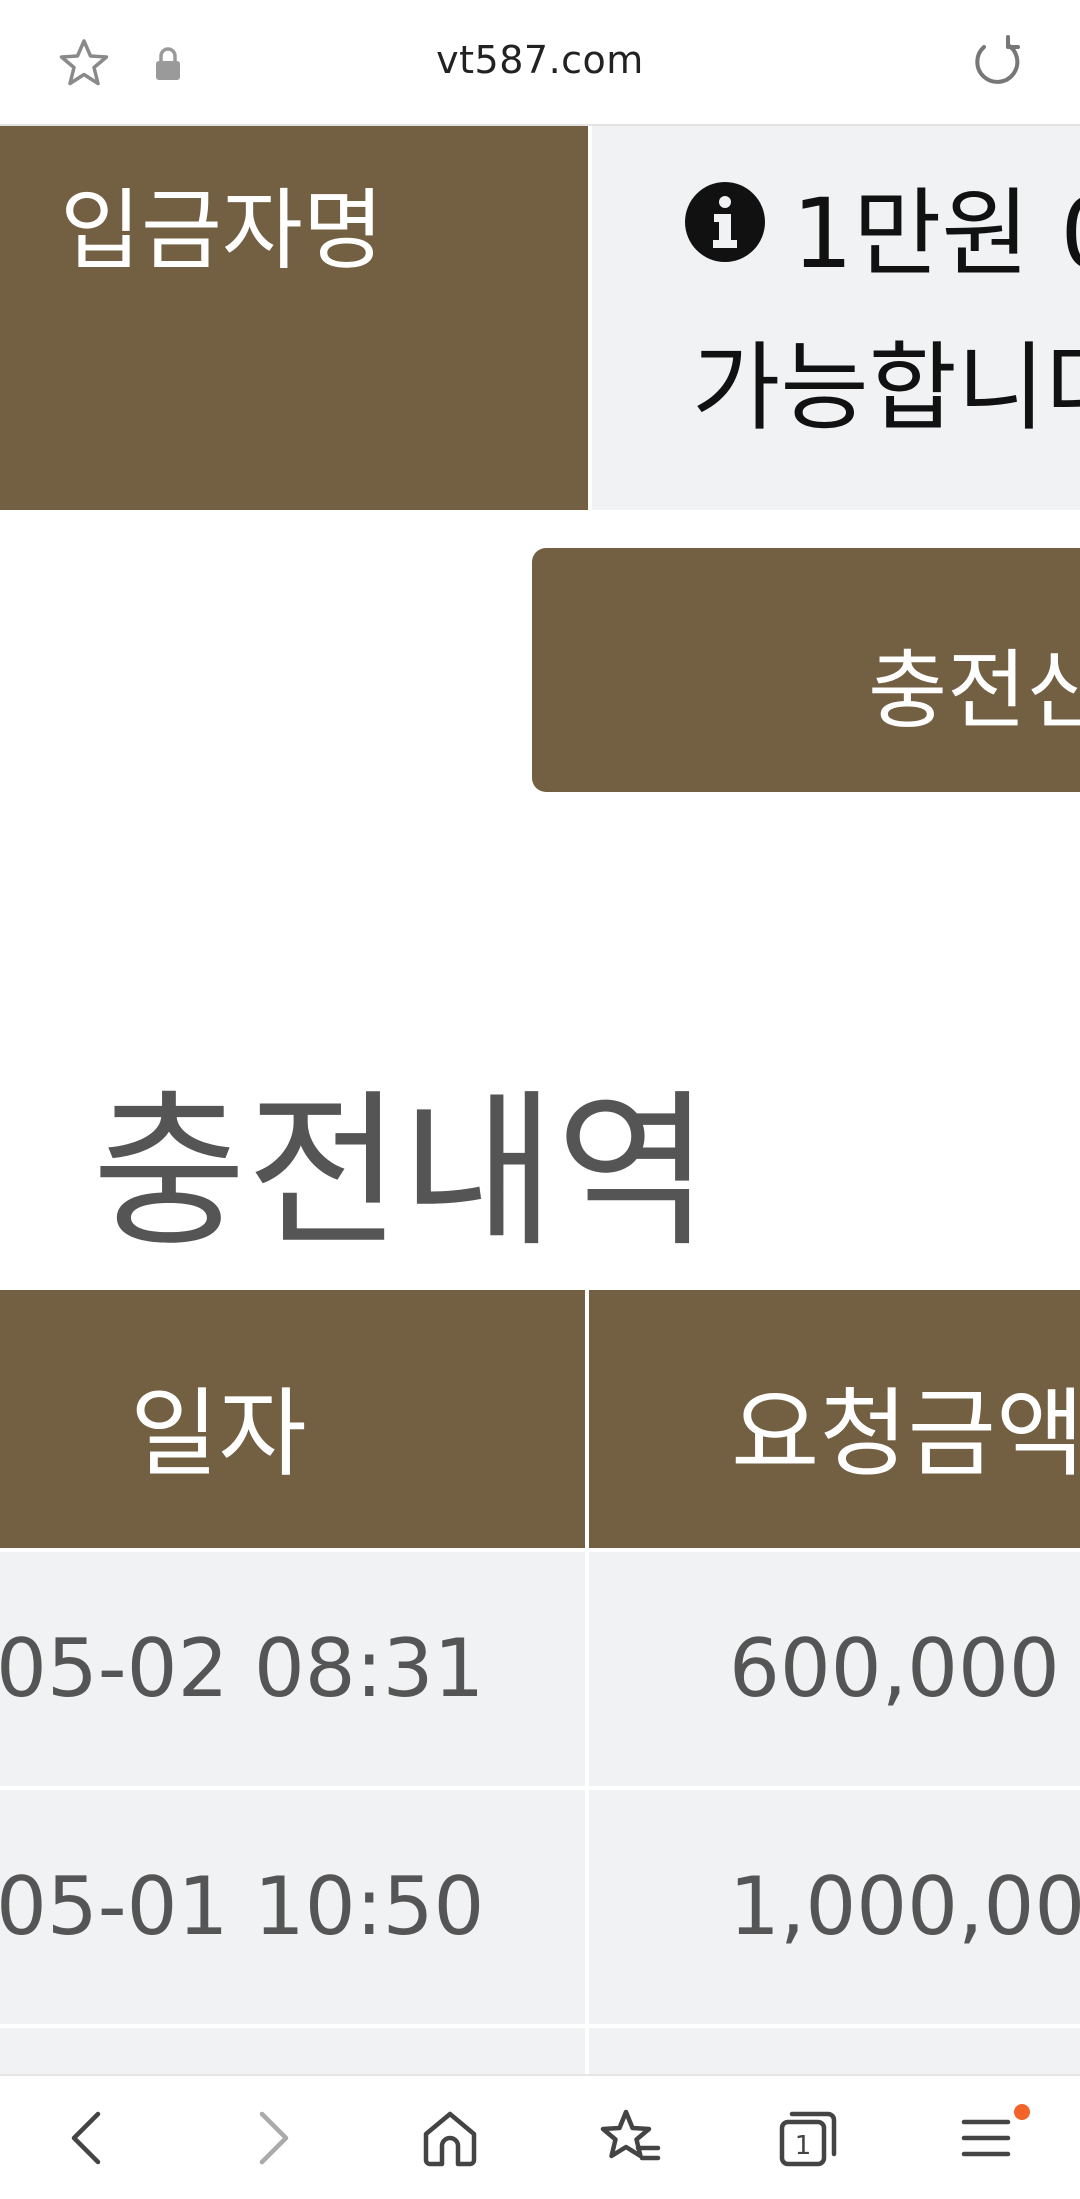 This screenshot has height=2199, width=1080. I want to click on browser-bottom-nav: 1, so click(540, 2136).